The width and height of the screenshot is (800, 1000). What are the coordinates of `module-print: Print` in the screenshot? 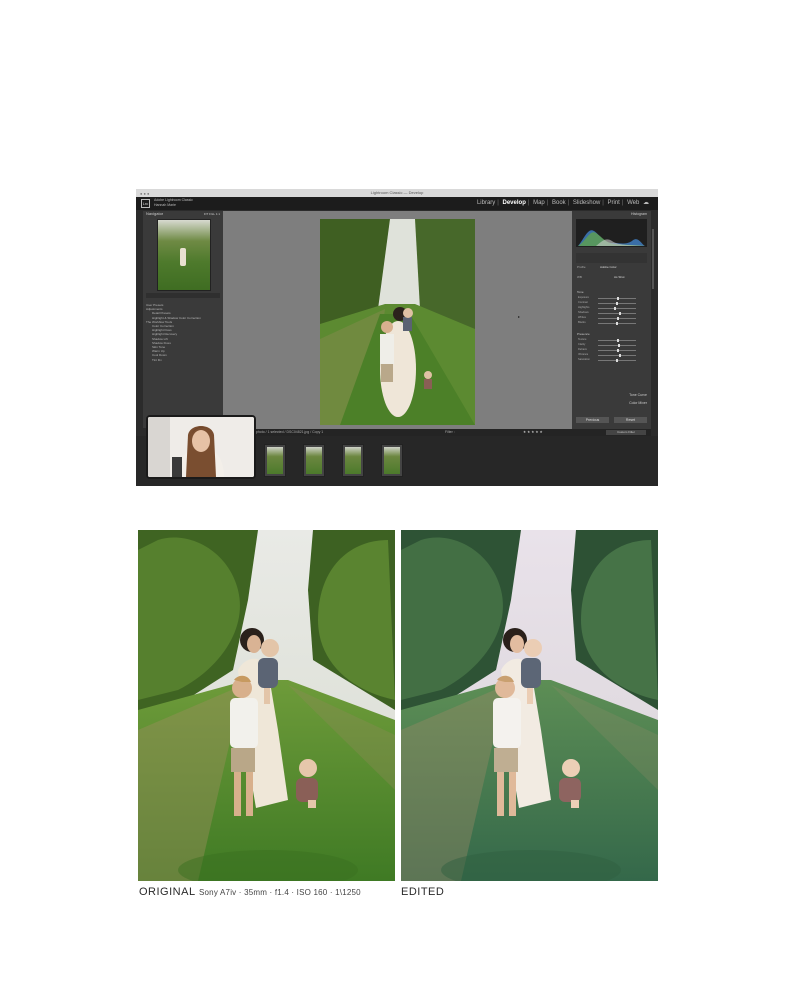 It's located at (614, 203).